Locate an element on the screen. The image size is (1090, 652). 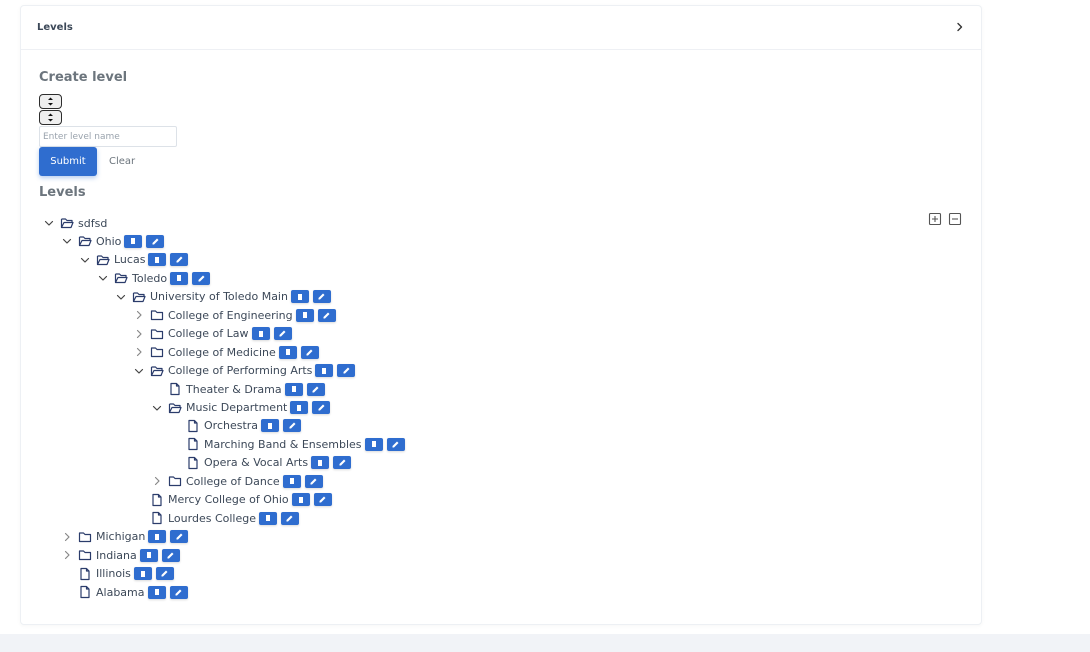
tree-node: College of Engineering is located at coordinates (234, 315).